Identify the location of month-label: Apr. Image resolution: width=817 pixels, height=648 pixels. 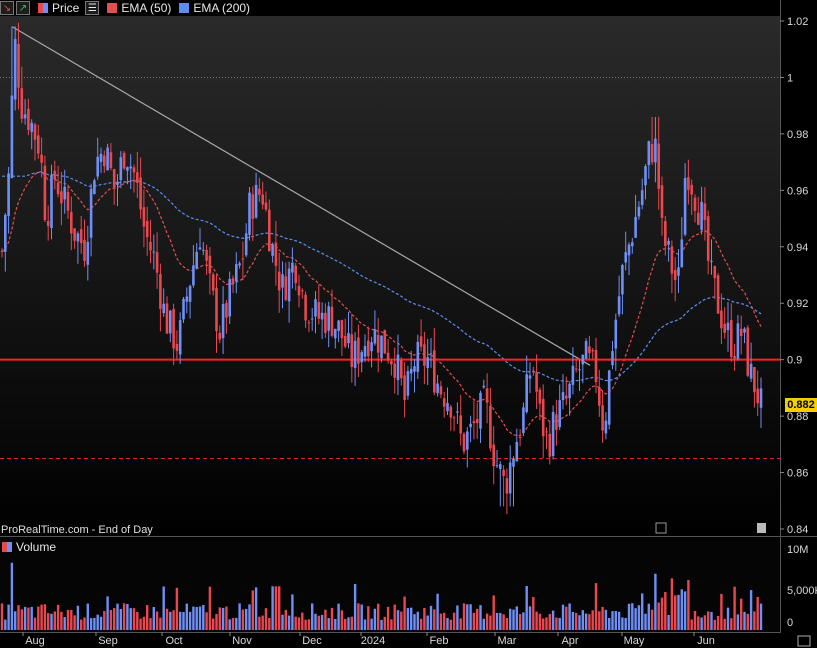
(569, 641).